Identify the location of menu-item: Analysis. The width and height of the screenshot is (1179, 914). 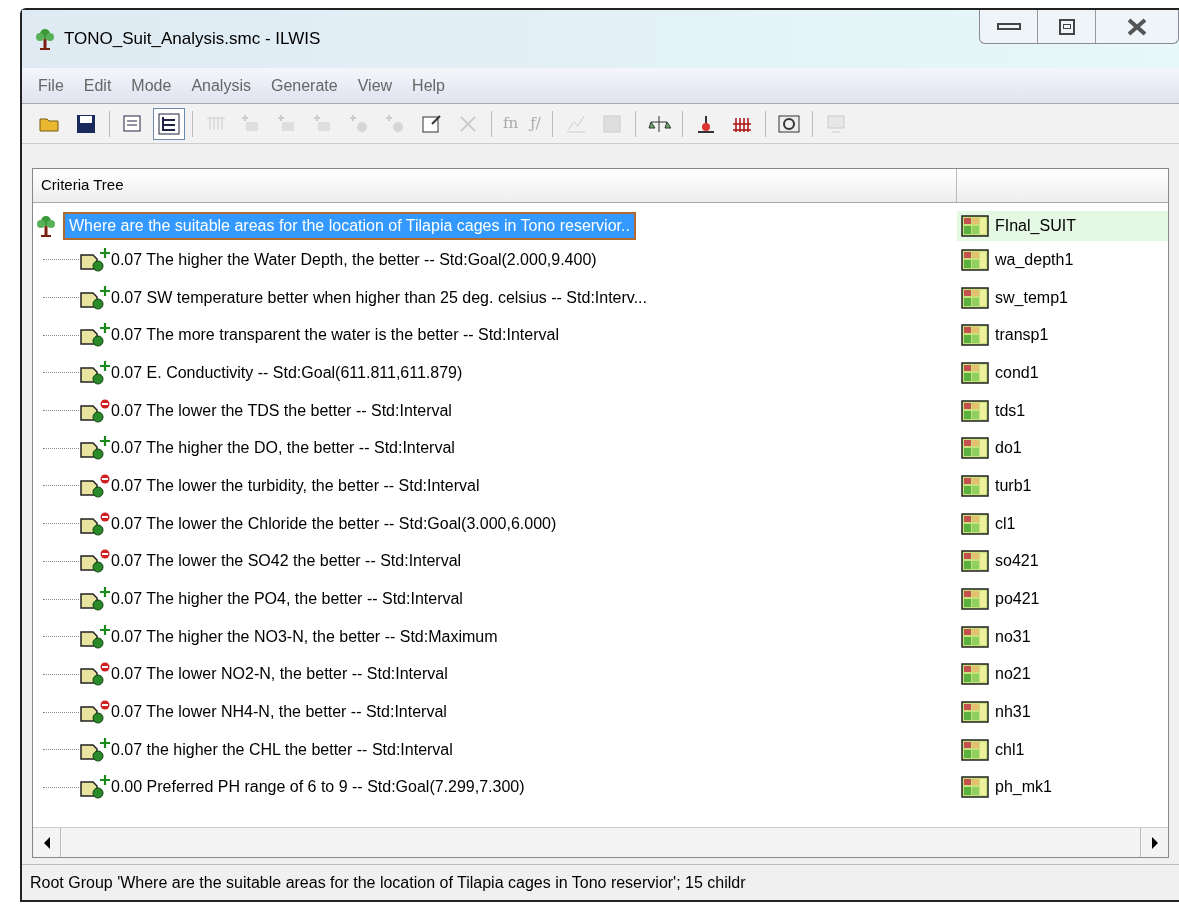
(221, 85).